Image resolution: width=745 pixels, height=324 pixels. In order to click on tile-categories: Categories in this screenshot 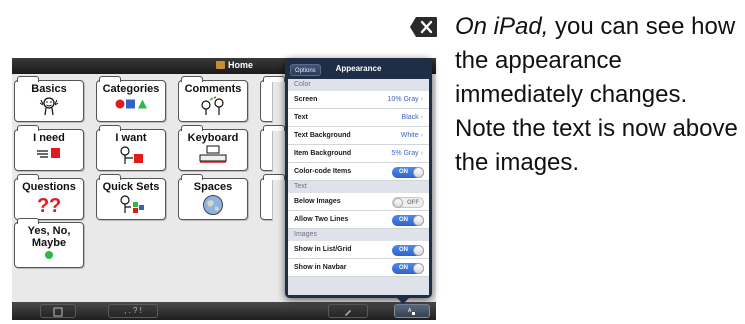, I will do `click(131, 99)`.